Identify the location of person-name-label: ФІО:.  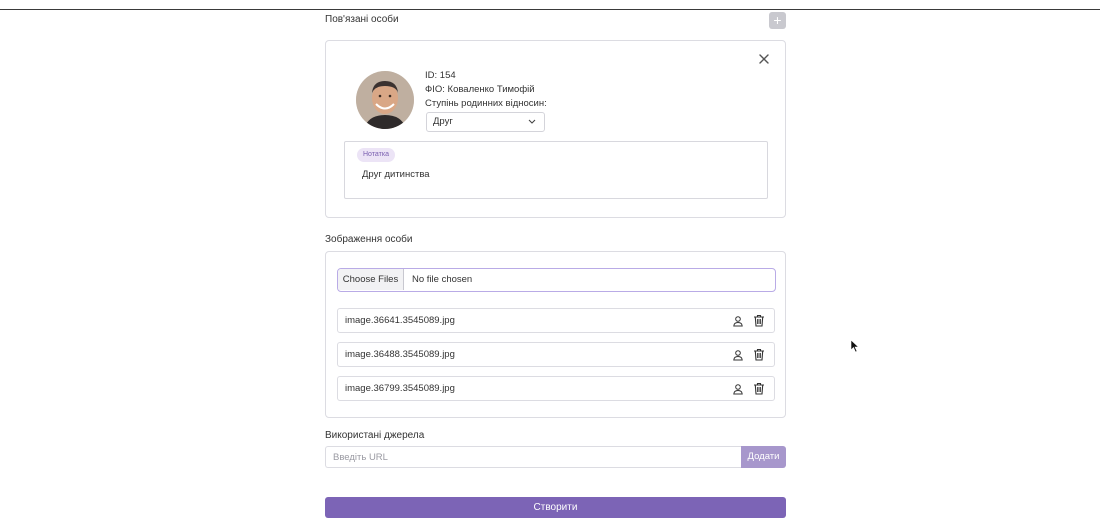
(435, 89).